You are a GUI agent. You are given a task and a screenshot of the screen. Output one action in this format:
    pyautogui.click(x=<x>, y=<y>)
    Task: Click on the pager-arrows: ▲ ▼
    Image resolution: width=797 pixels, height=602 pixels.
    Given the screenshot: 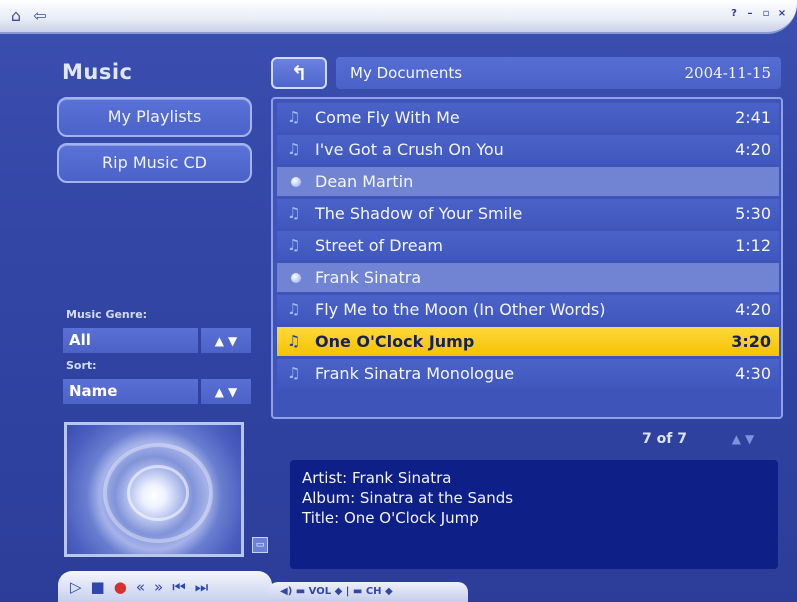 What is the action you would take?
    pyautogui.click(x=743, y=439)
    